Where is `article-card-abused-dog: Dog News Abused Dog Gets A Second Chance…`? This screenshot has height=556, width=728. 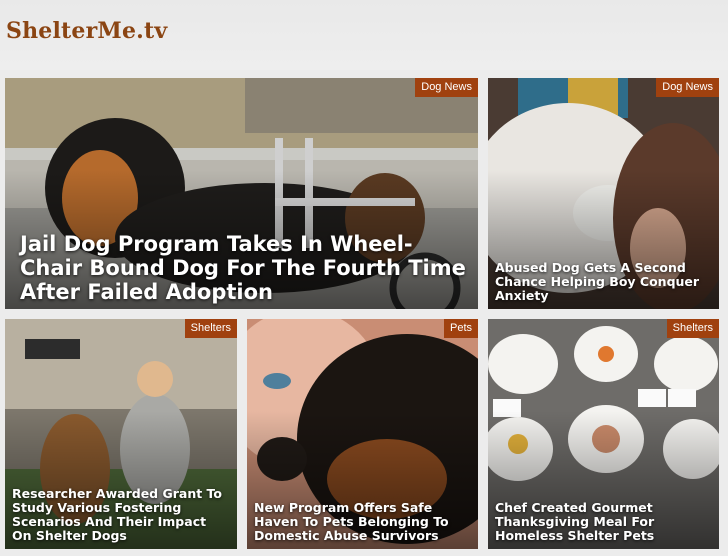
article-card-abused-dog: Dog News Abused Dog Gets A Second Chance… is located at coordinates (603, 193).